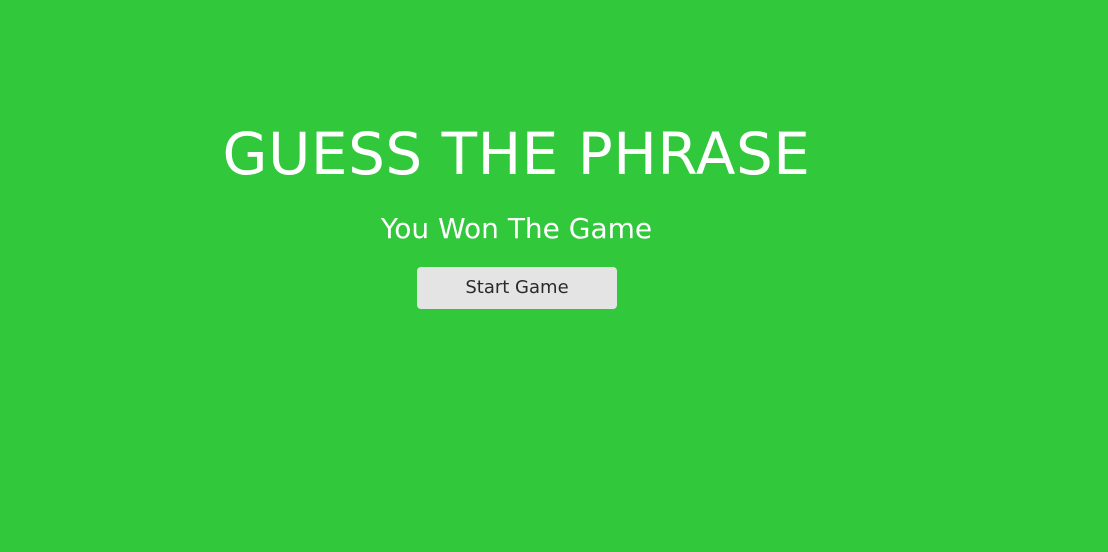  I want to click on game-title: GUESS THE PHRASE, so click(516, 154).